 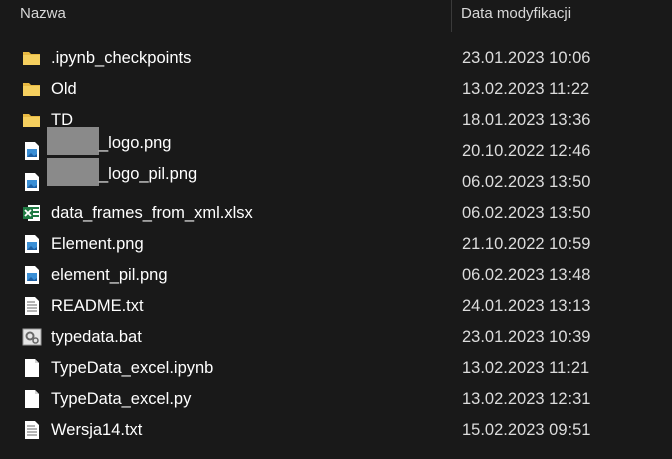 I want to click on column-divider, so click(x=451, y=16).